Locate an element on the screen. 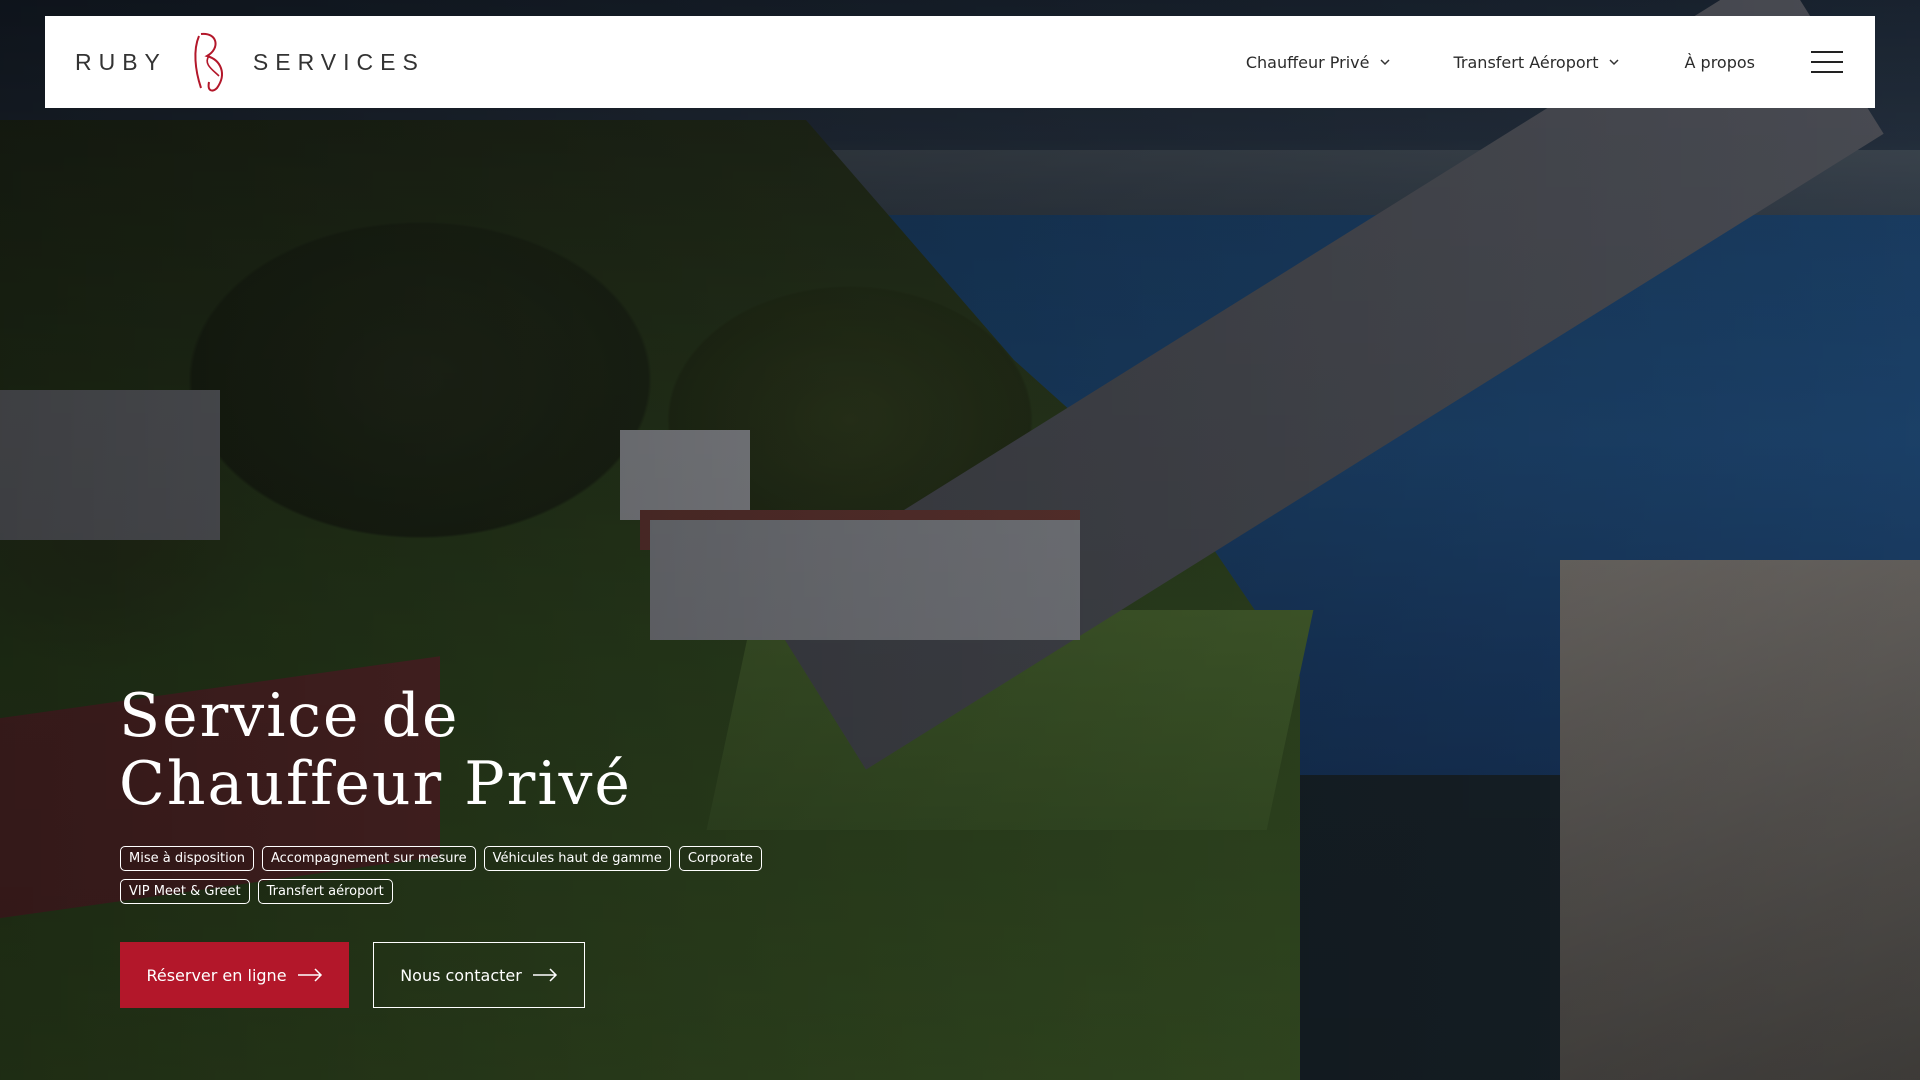 The width and height of the screenshot is (1920, 1080). tag-vip: VIP Meet & Greet is located at coordinates (185, 891).